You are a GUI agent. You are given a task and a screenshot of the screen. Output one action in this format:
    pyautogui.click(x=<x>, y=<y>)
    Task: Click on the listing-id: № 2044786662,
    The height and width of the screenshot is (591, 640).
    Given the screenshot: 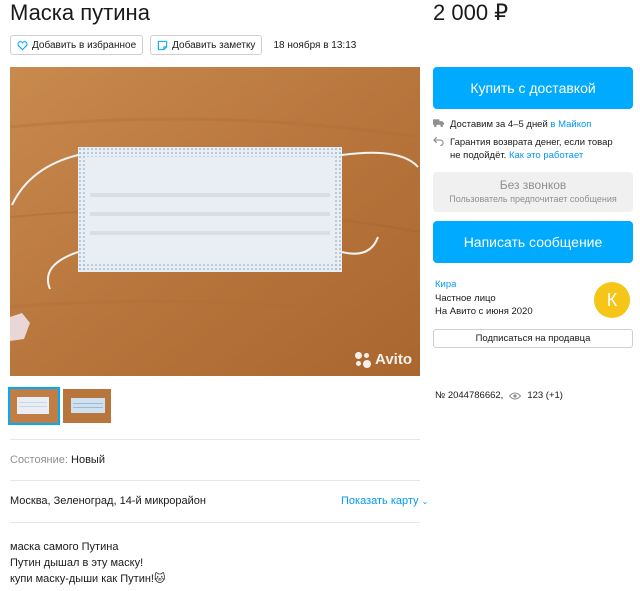 What is the action you would take?
    pyautogui.click(x=469, y=395)
    